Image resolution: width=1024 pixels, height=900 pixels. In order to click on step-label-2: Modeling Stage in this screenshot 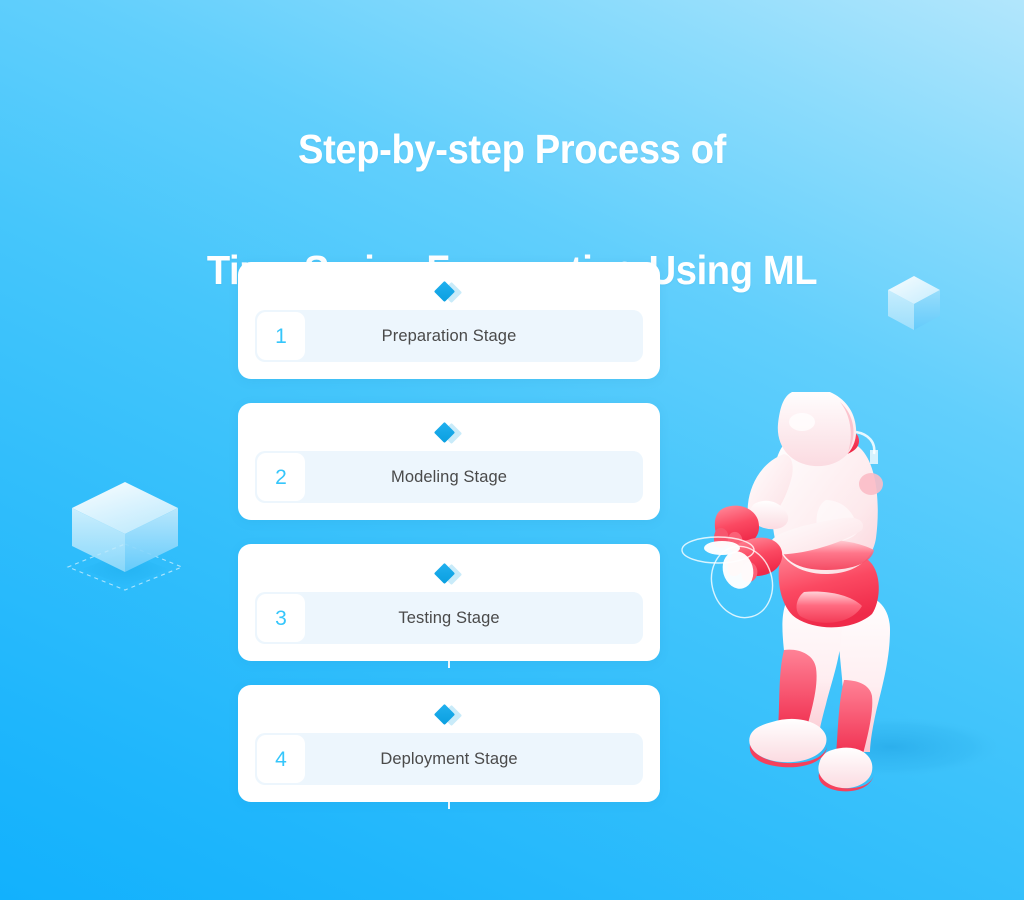, I will do `click(449, 476)`.